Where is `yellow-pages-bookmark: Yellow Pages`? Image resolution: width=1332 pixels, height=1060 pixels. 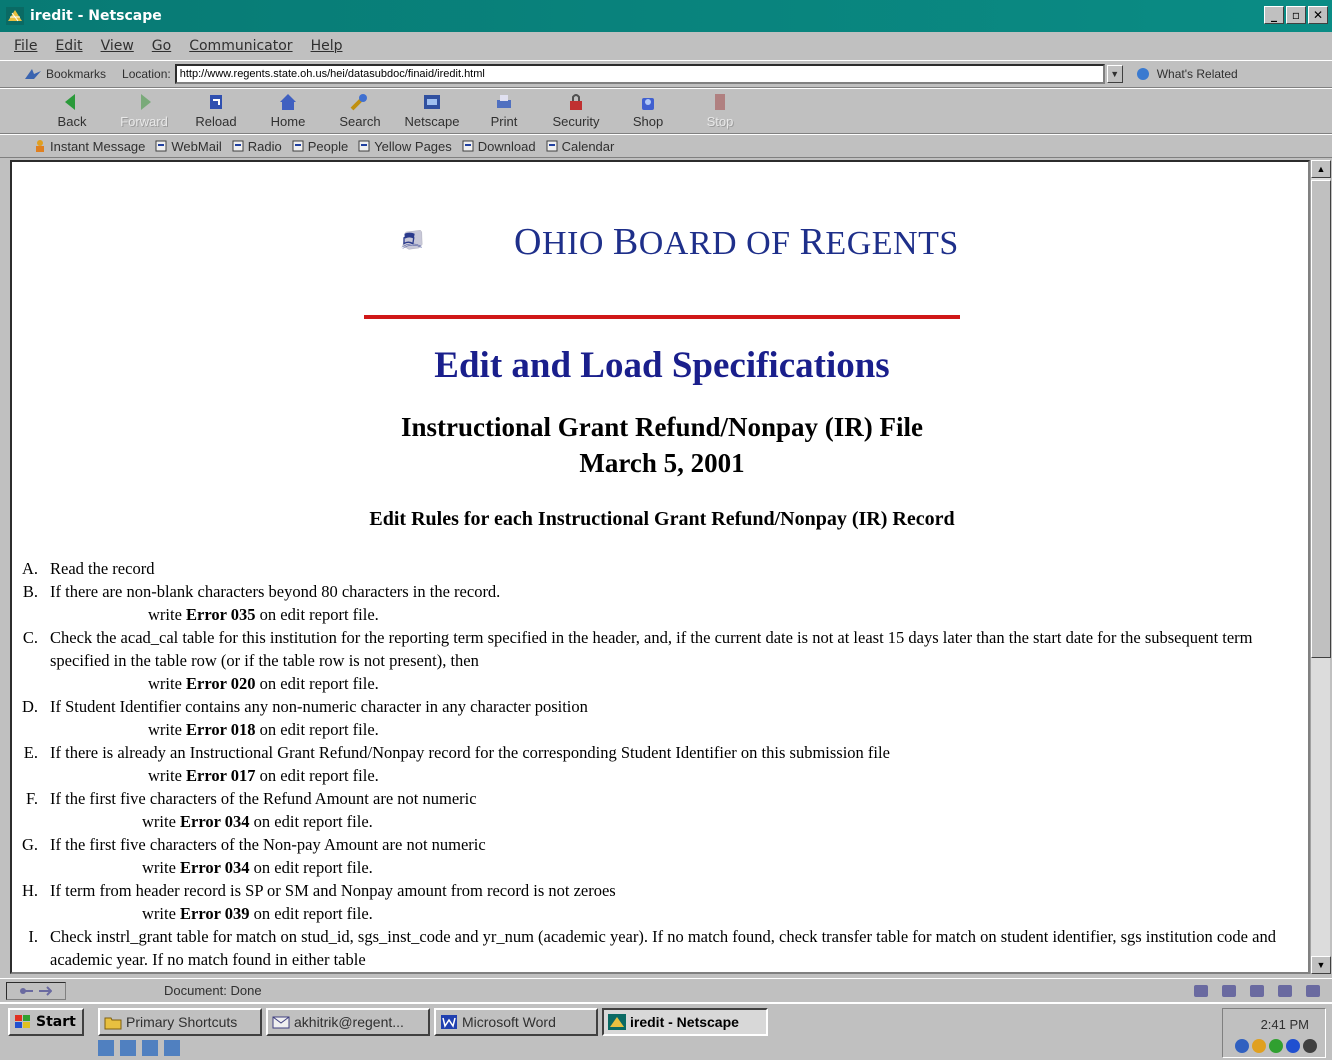
yellow-pages-bookmark: Yellow Pages is located at coordinates (405, 146).